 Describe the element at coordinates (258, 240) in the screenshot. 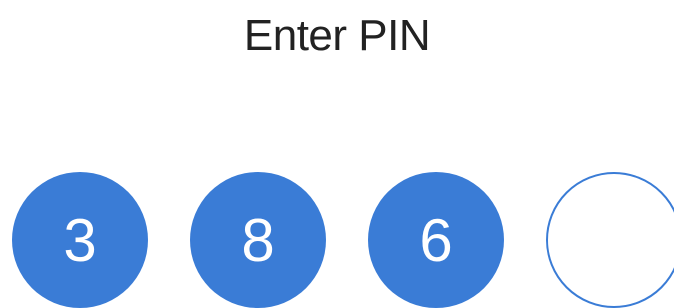

I see `pin-digit-2: 8` at that location.